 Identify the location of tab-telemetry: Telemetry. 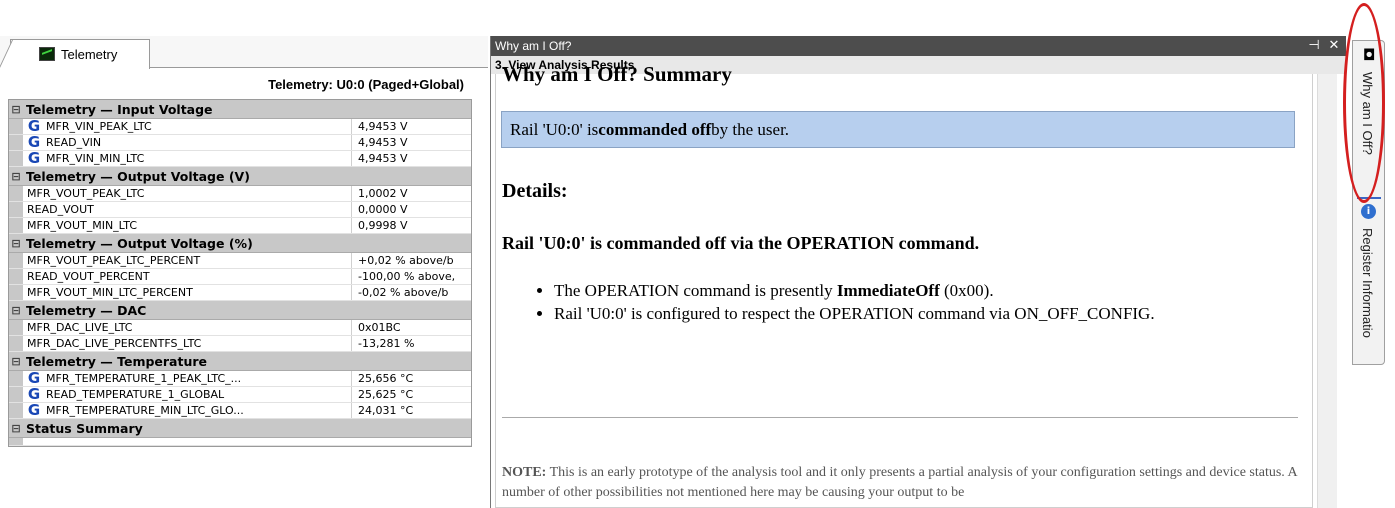
(80, 54).